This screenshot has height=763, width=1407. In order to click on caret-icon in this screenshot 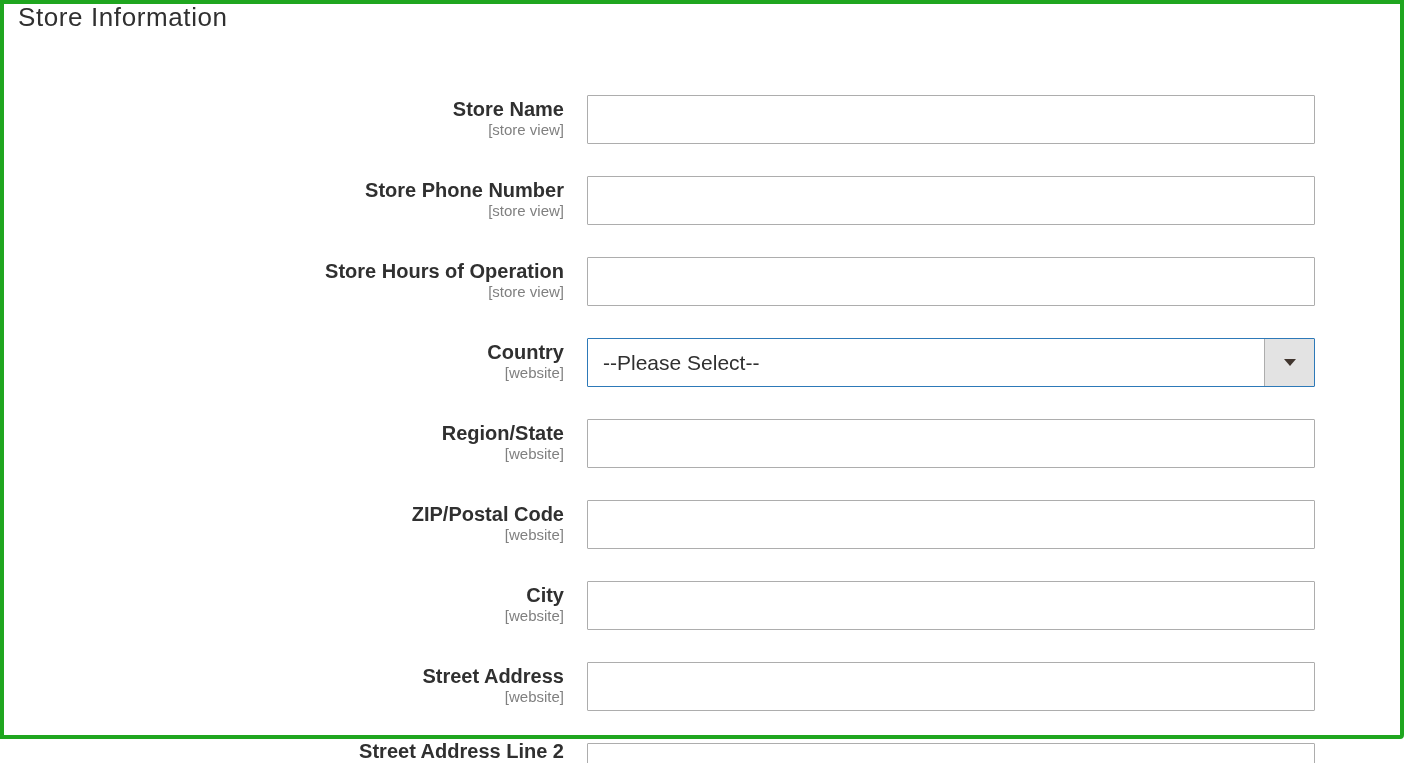, I will do `click(1289, 362)`.